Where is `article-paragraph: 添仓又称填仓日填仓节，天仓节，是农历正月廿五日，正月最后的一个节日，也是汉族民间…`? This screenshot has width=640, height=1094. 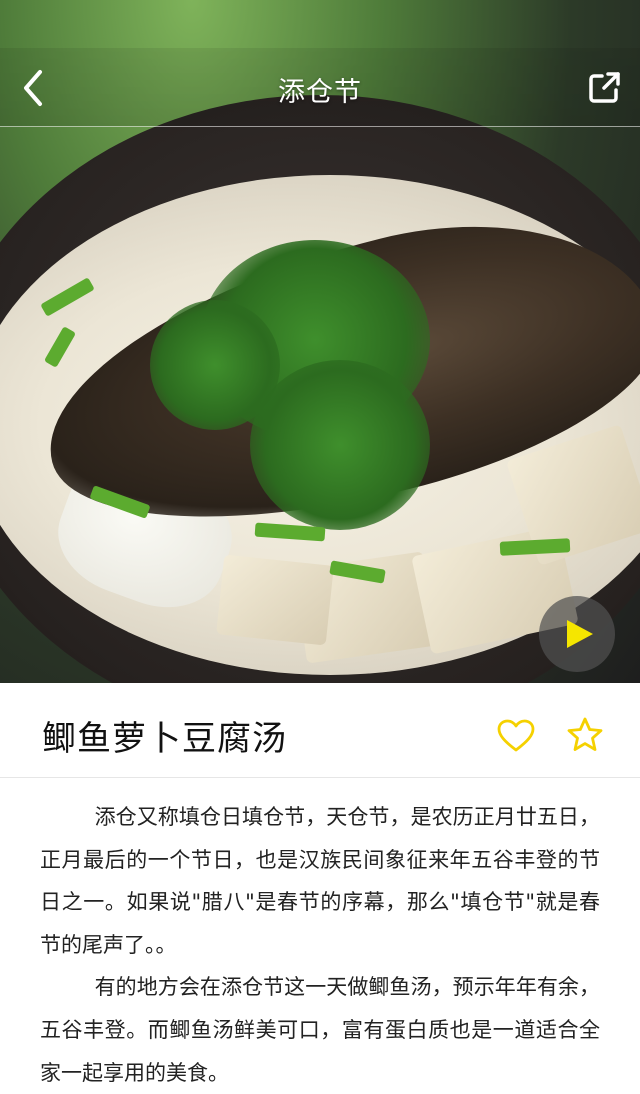 article-paragraph: 添仓又称填仓日填仓节，天仓节，是农历正月廿五日，正月最后的一个节日，也是汉族民间… is located at coordinates (320, 881).